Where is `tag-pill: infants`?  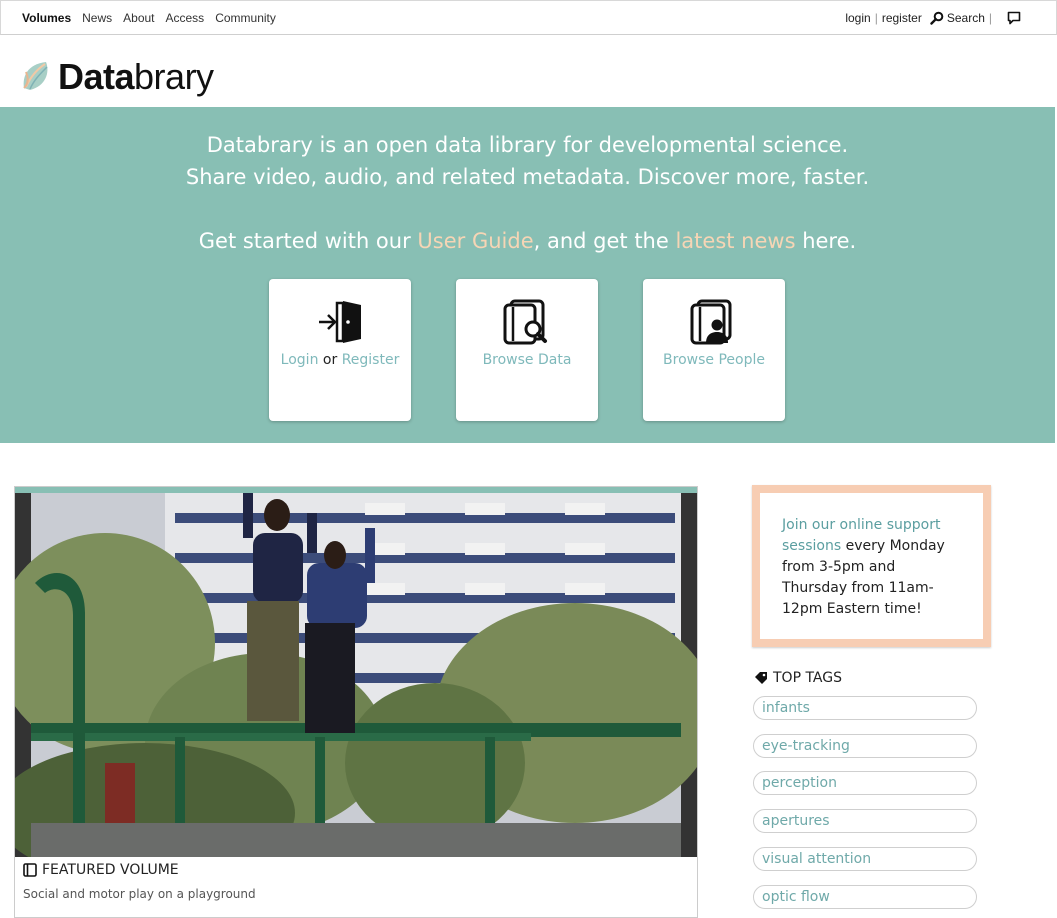 tag-pill: infants is located at coordinates (865, 708).